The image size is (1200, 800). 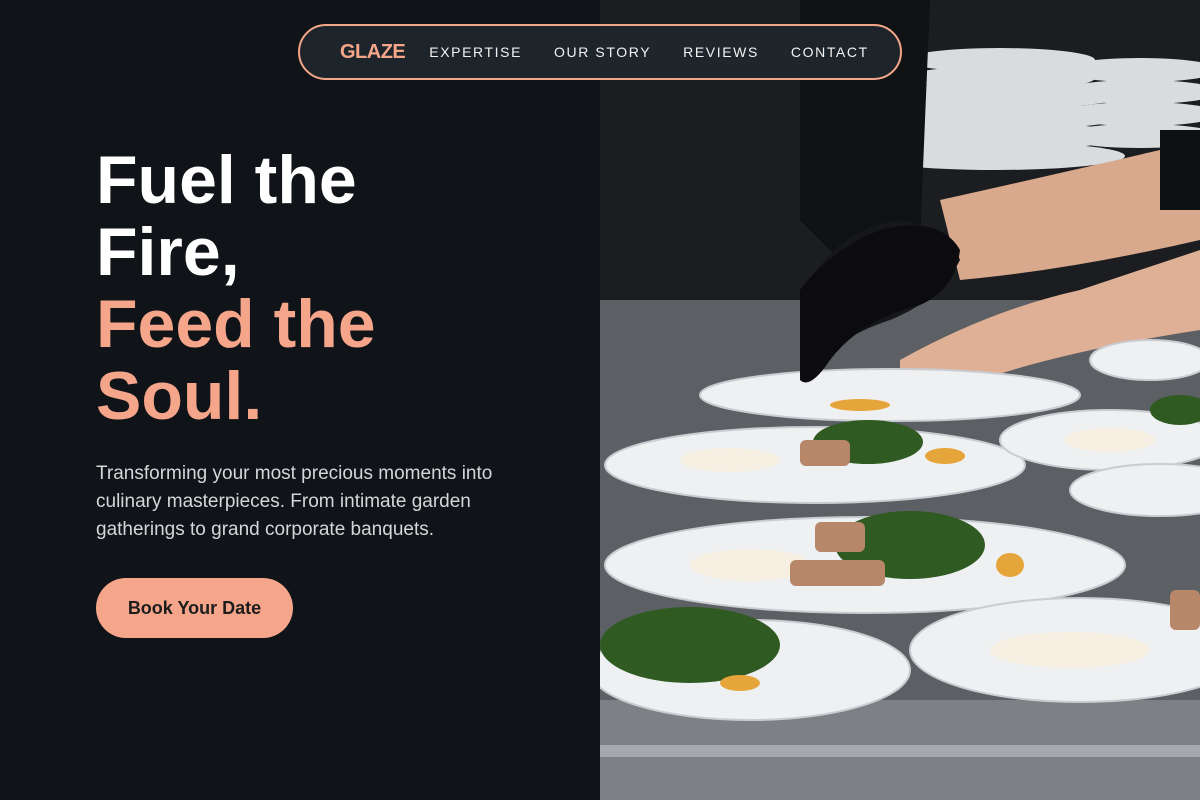 What do you see at coordinates (830, 52) in the screenshot?
I see `nav-link-contact: CONTACT` at bounding box center [830, 52].